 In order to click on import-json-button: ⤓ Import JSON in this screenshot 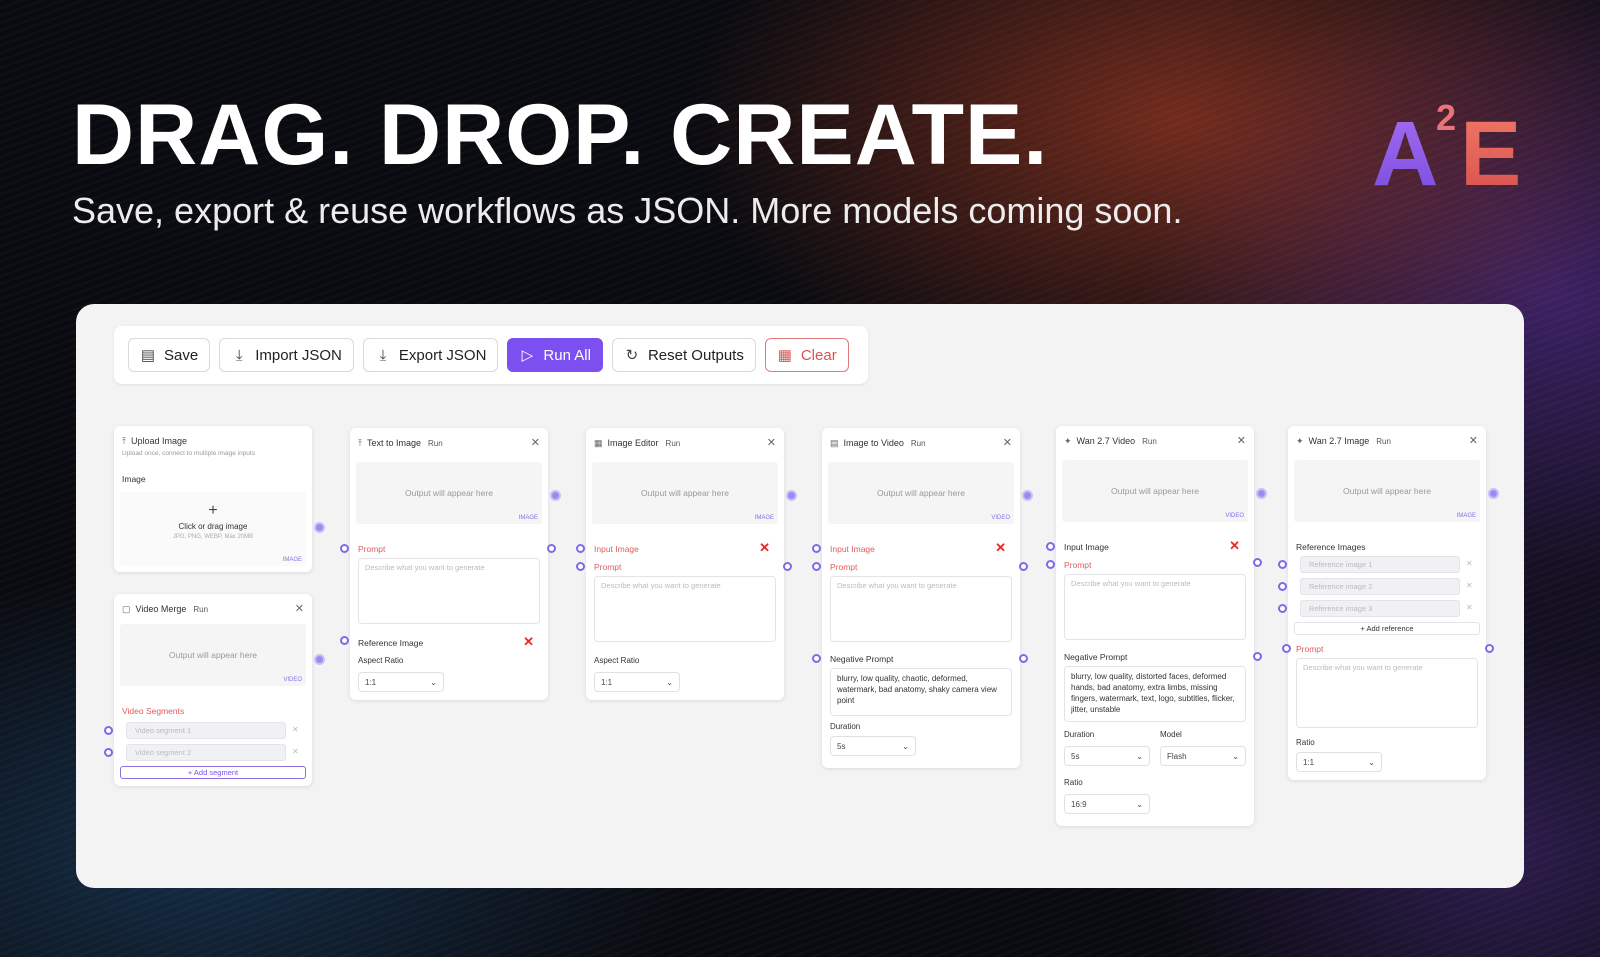, I will do `click(286, 355)`.